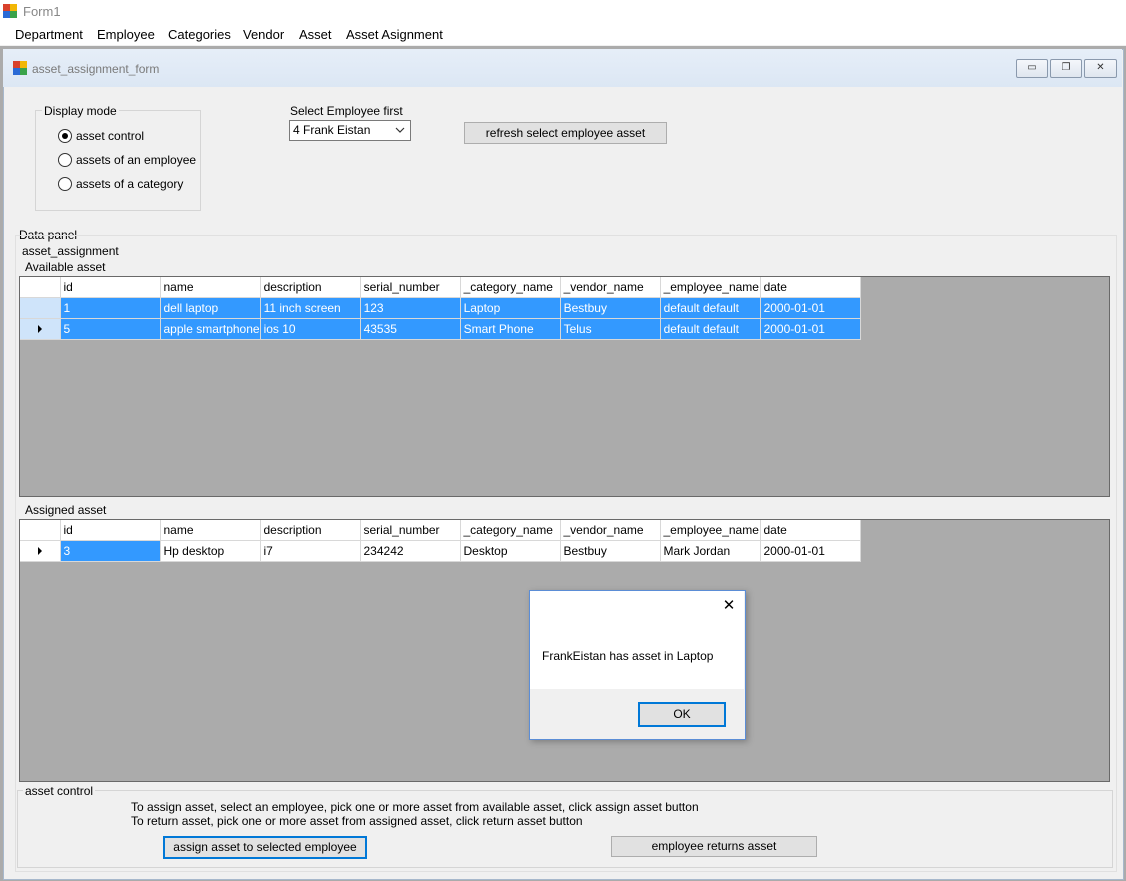 This screenshot has height=881, width=1126. I want to click on cell-serial-number: 234242, so click(410, 551).